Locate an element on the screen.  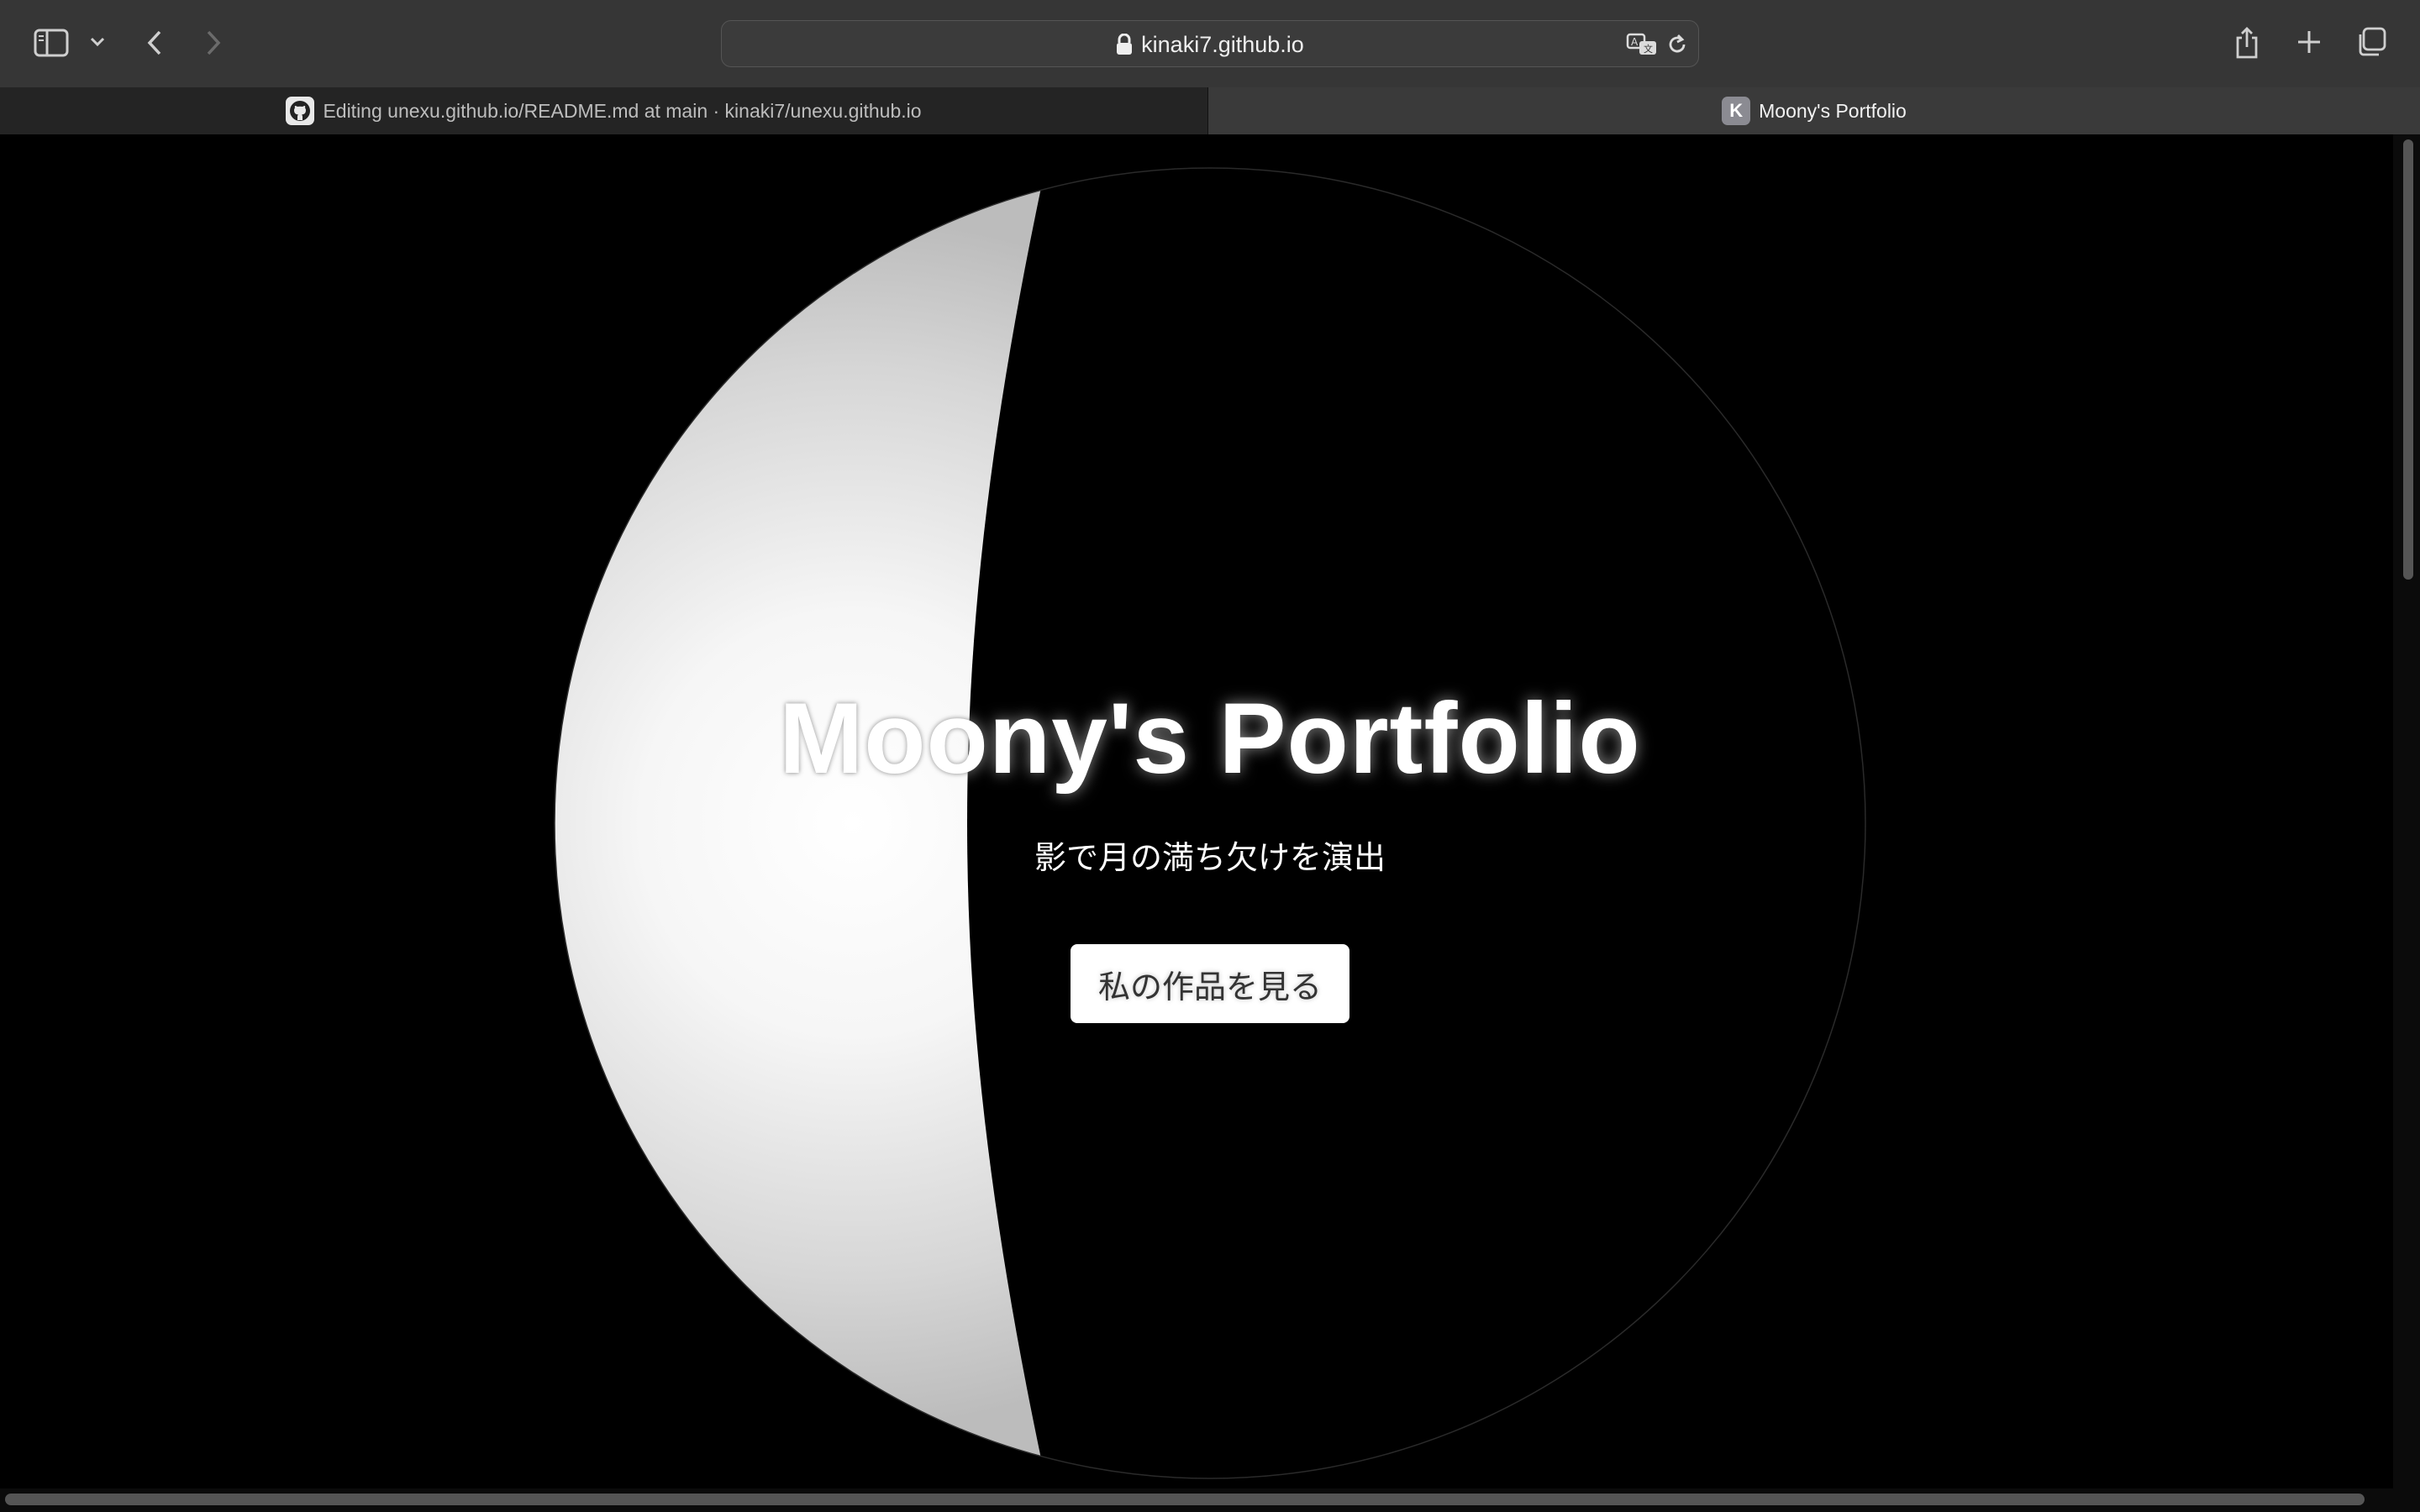
chevron-down-icon is located at coordinates (97, 42).